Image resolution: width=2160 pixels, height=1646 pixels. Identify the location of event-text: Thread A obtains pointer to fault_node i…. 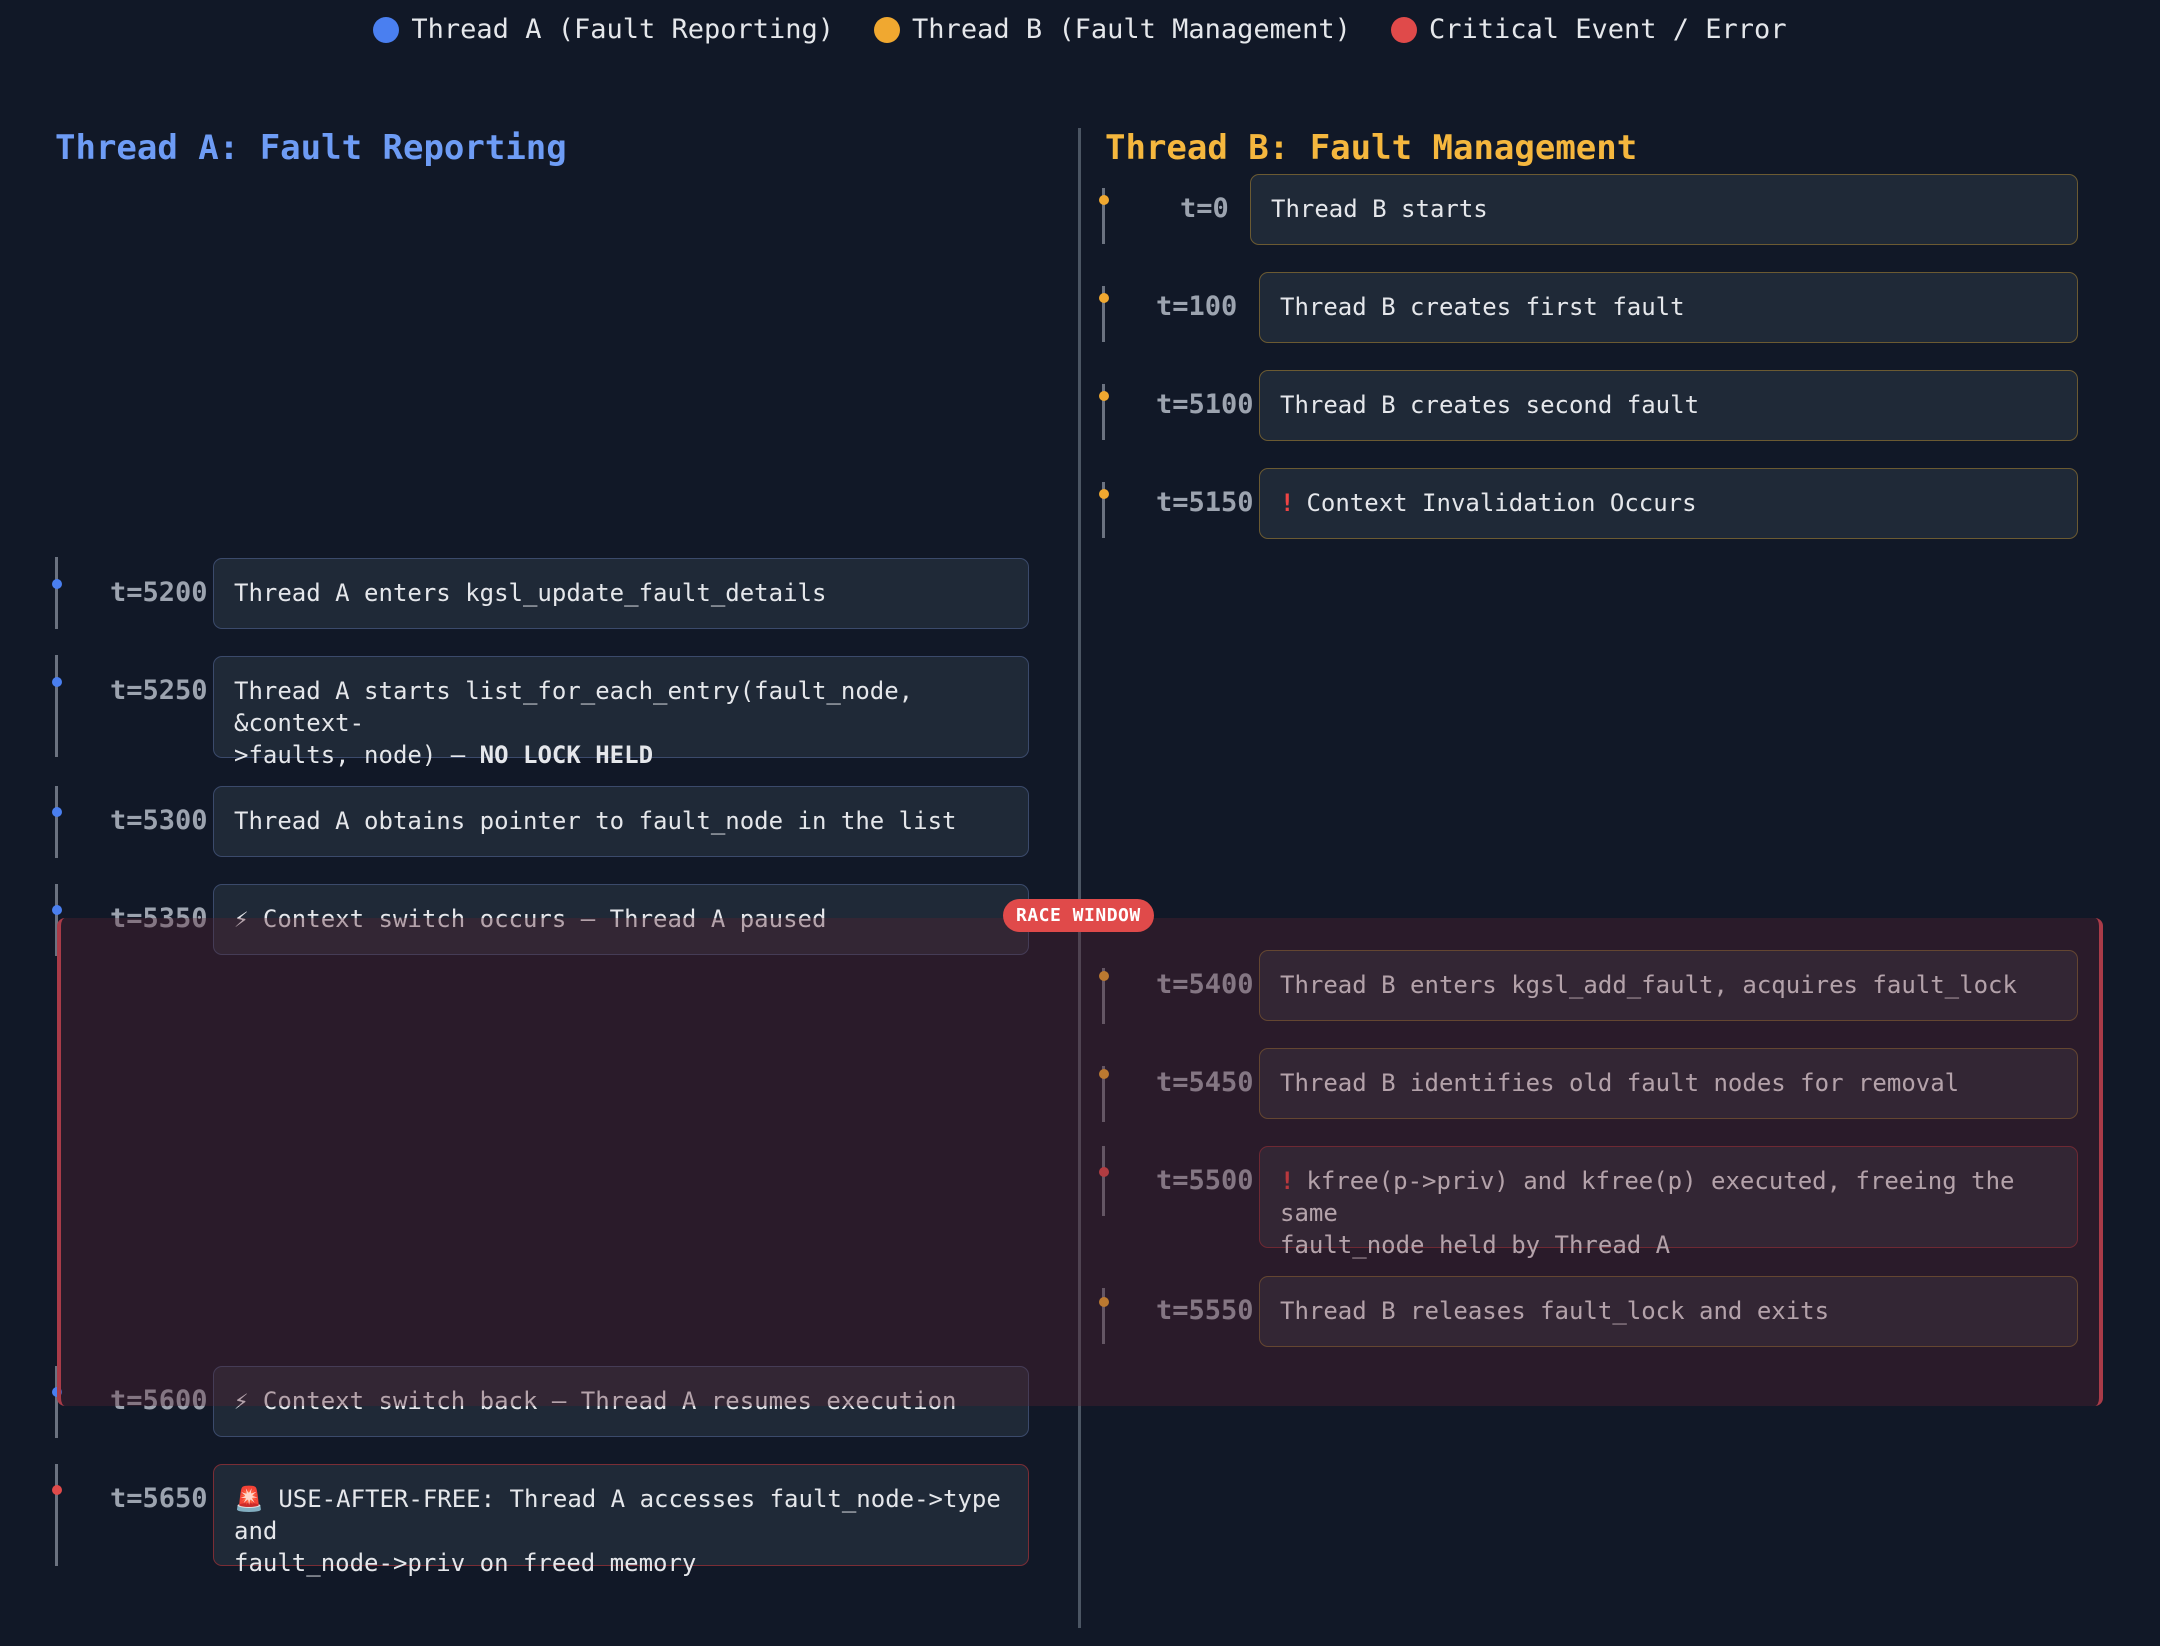
(595, 821).